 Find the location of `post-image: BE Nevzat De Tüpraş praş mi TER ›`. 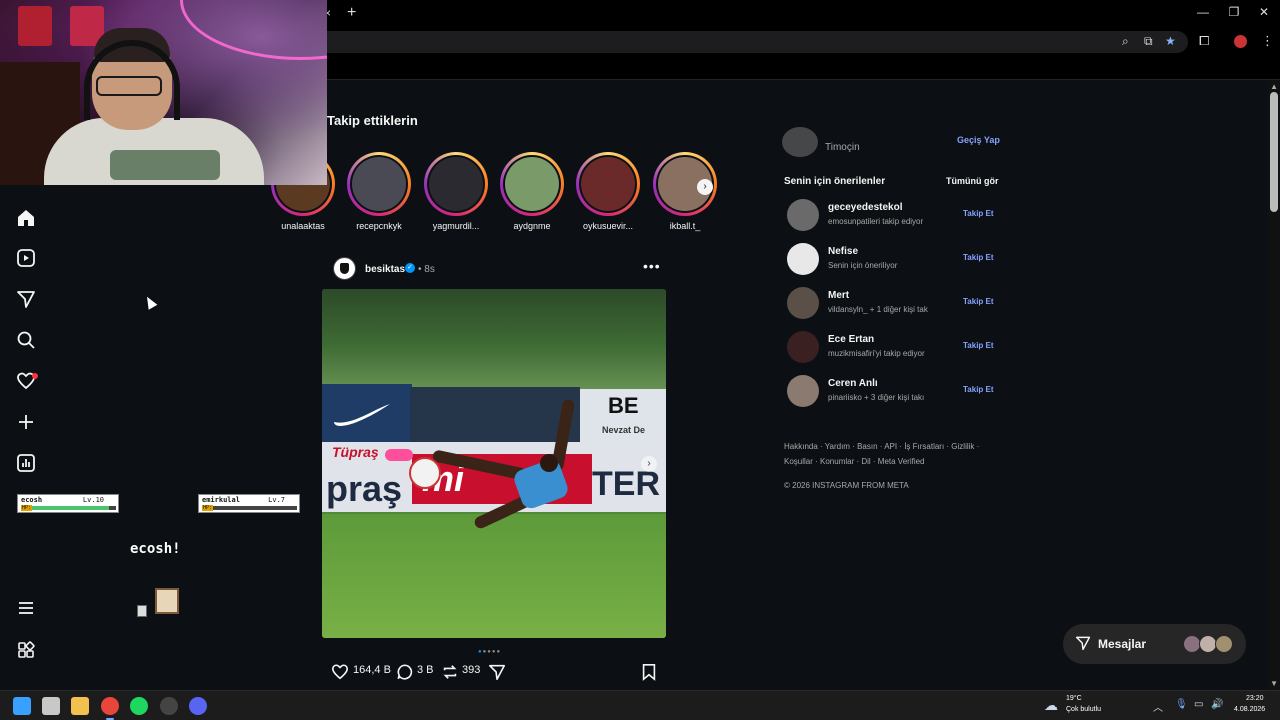

post-image: BE Nevzat De Tüpraş praş mi TER › is located at coordinates (494, 463).